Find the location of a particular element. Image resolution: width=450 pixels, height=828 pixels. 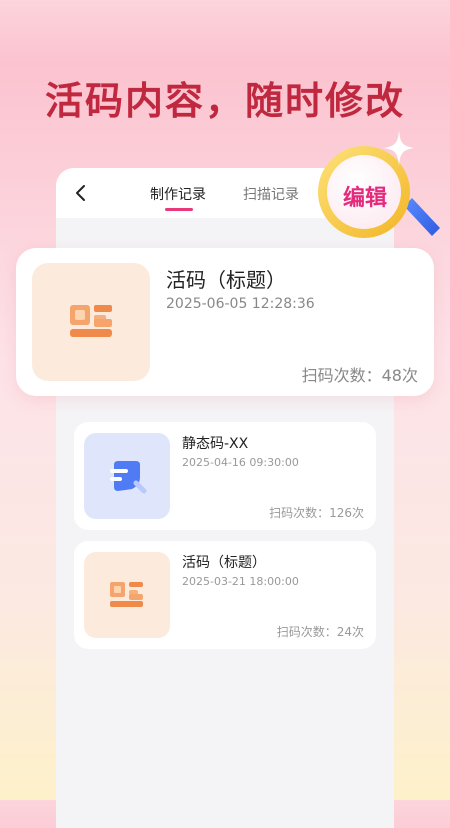

scan-count: 扫码次数：24次 is located at coordinates (320, 632).